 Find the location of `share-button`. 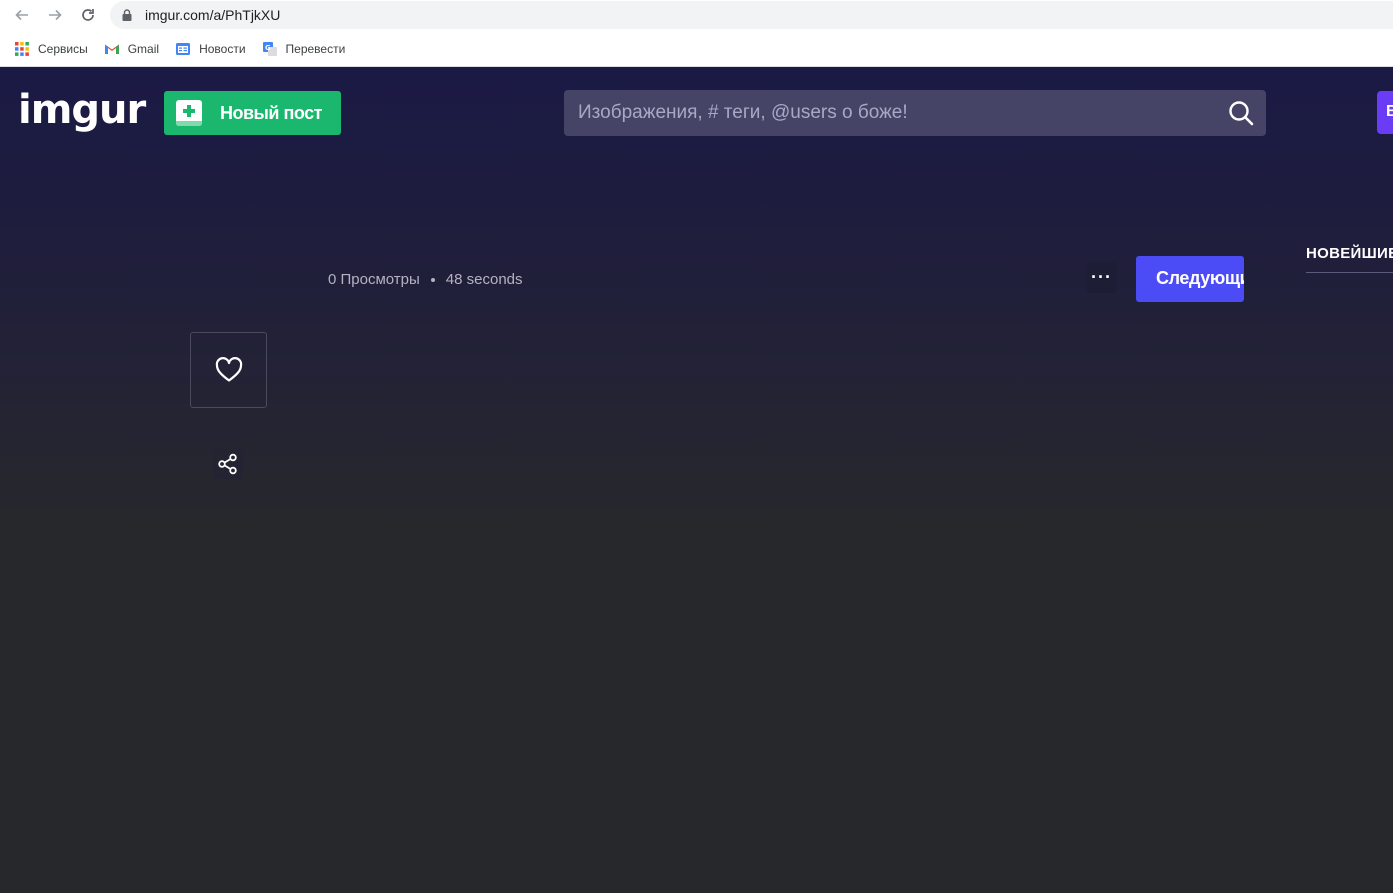

share-button is located at coordinates (228, 464).